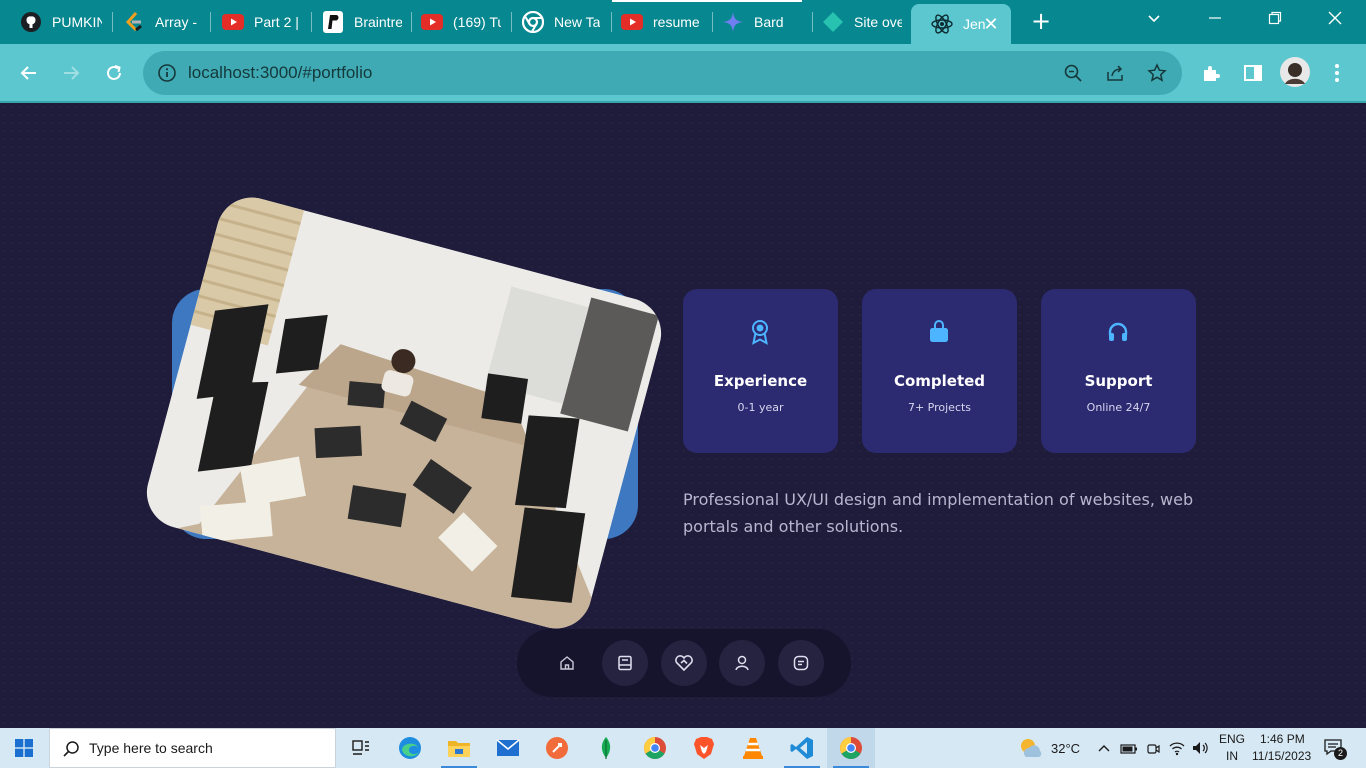 The height and width of the screenshot is (768, 1366). What do you see at coordinates (760, 407) in the screenshot?
I see `card-subtitle: 0-1 year` at bounding box center [760, 407].